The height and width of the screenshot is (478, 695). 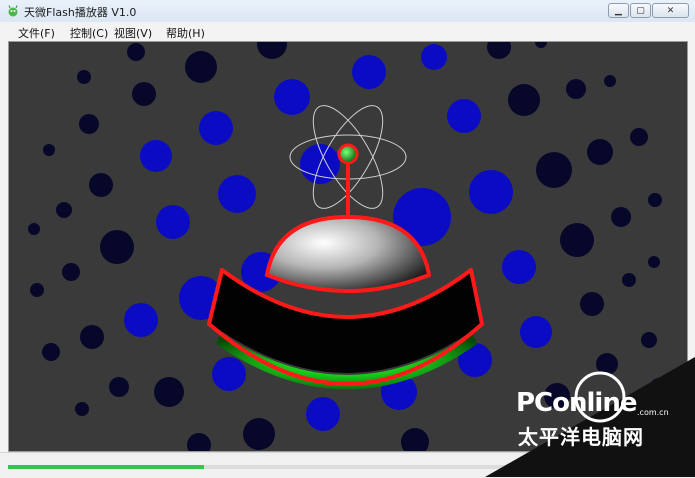 I want to click on playback-progress, so click(x=288, y=467).